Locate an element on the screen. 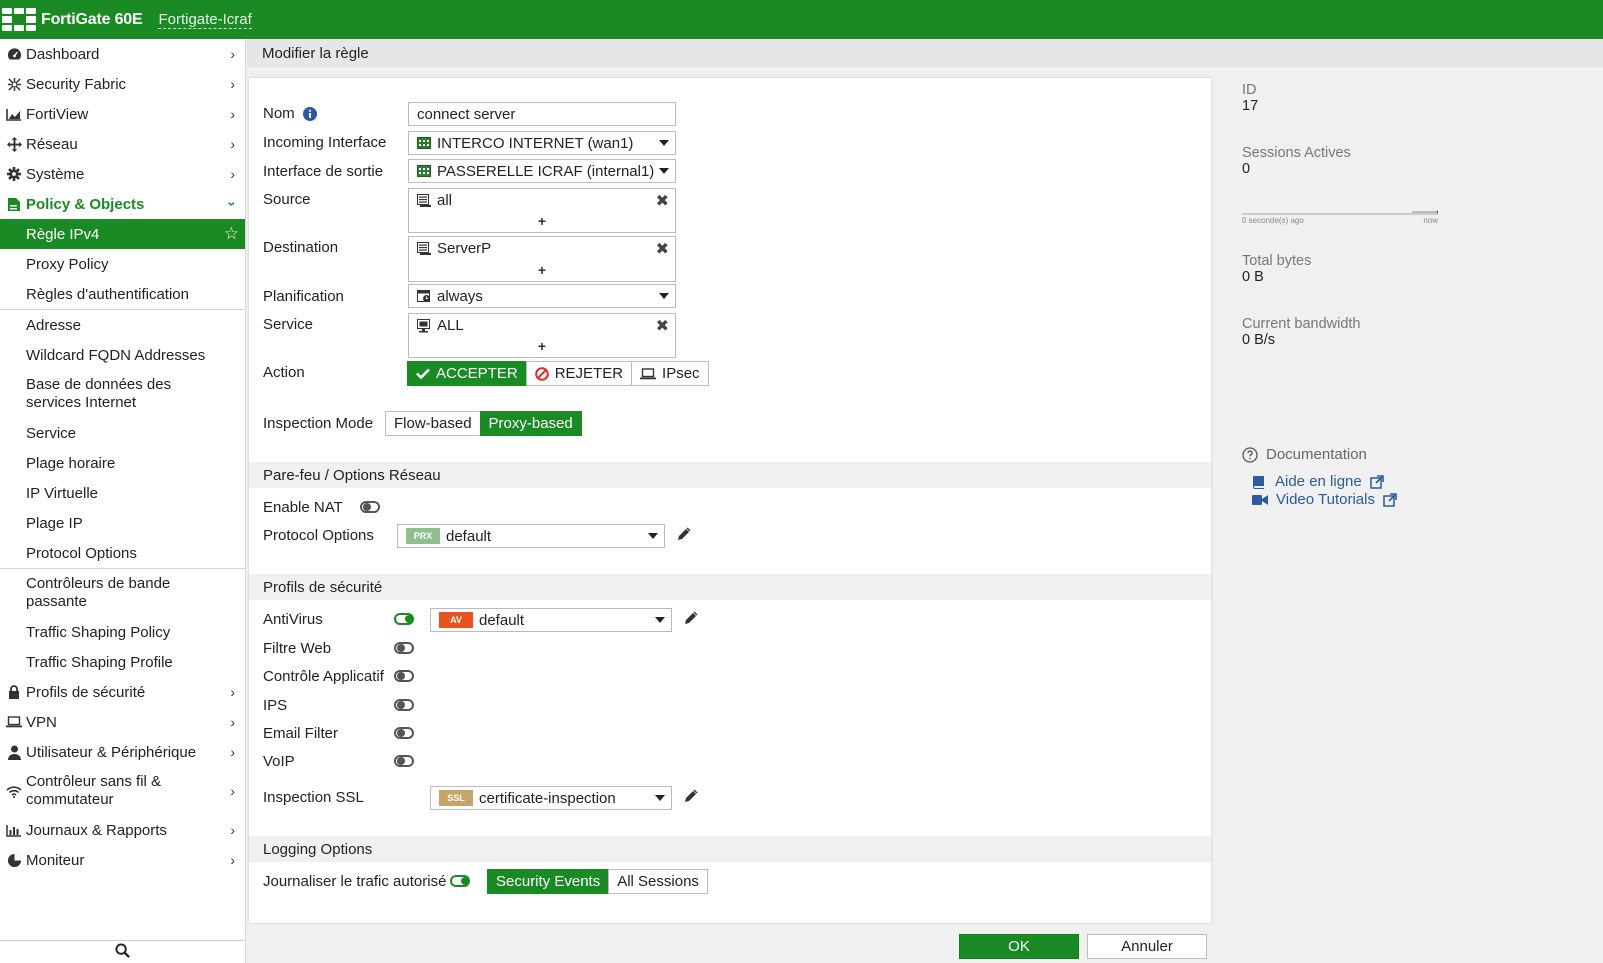 The width and height of the screenshot is (1603, 963). gear-icon is located at coordinates (14, 174).